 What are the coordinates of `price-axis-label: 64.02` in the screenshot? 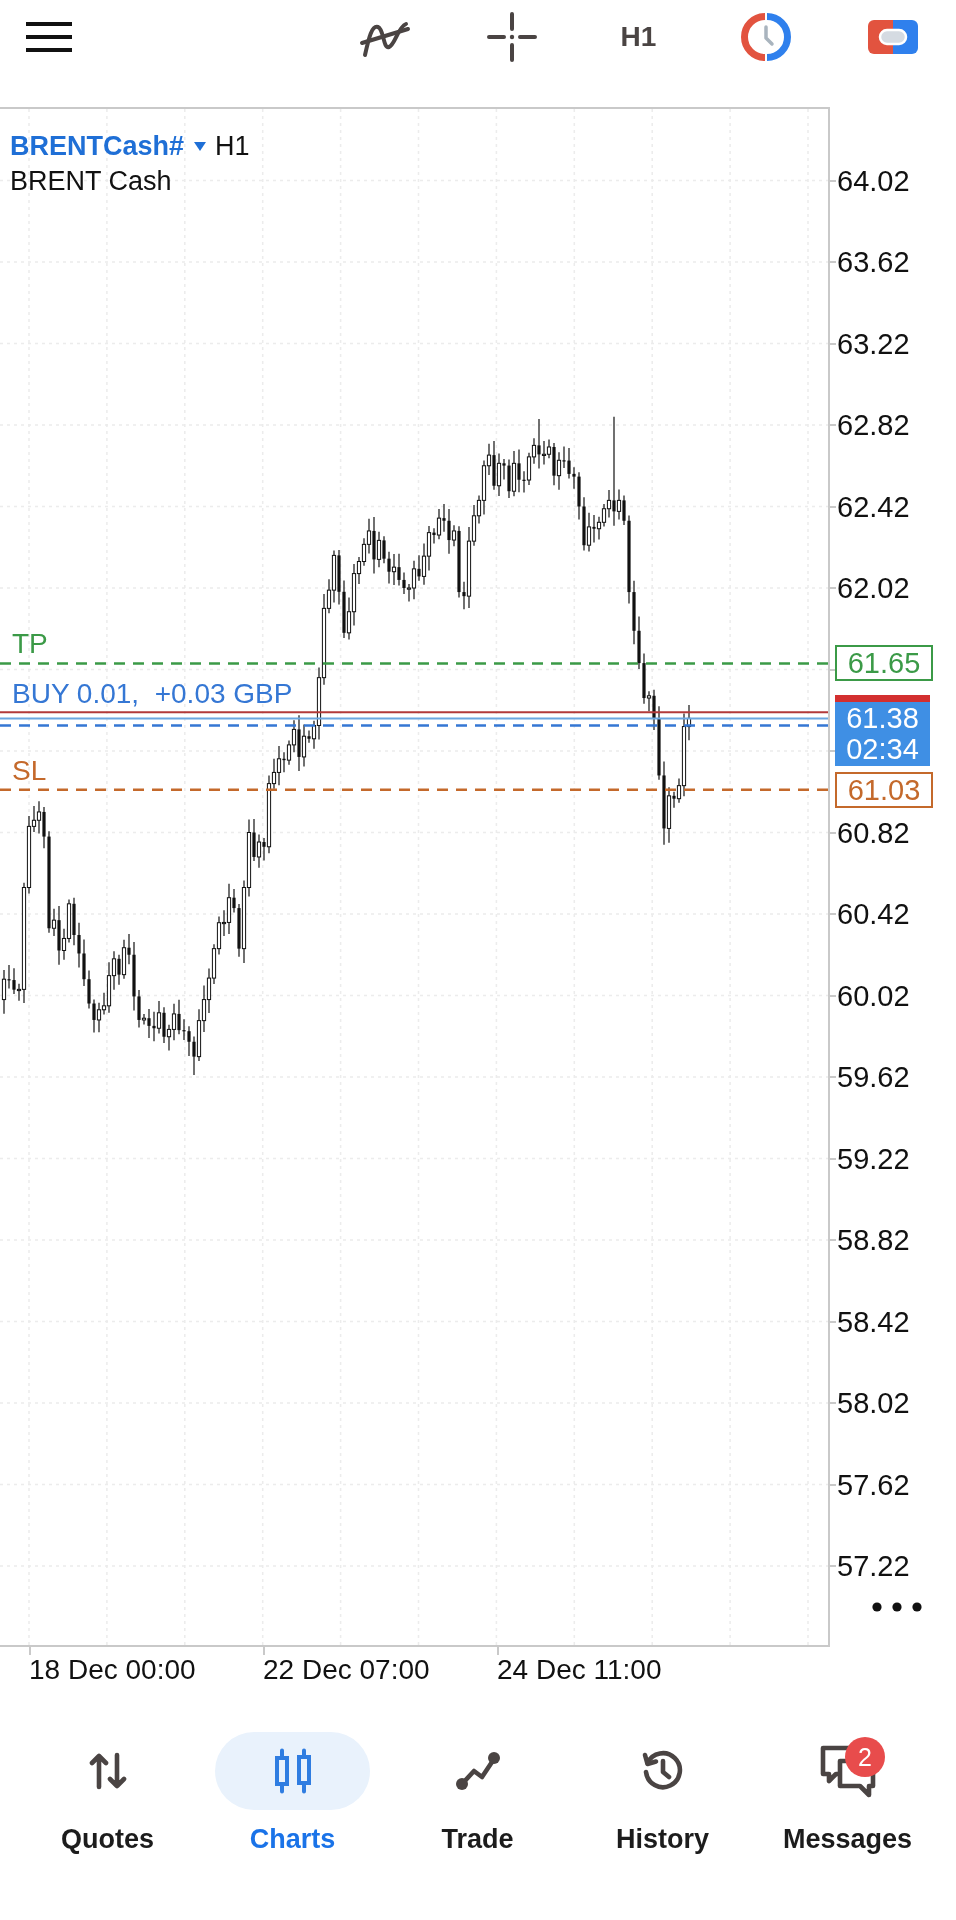 It's located at (873, 180).